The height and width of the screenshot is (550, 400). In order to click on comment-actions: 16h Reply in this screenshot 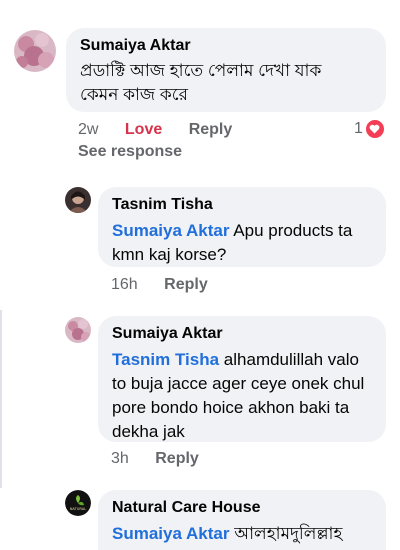, I will do `click(170, 285)`.